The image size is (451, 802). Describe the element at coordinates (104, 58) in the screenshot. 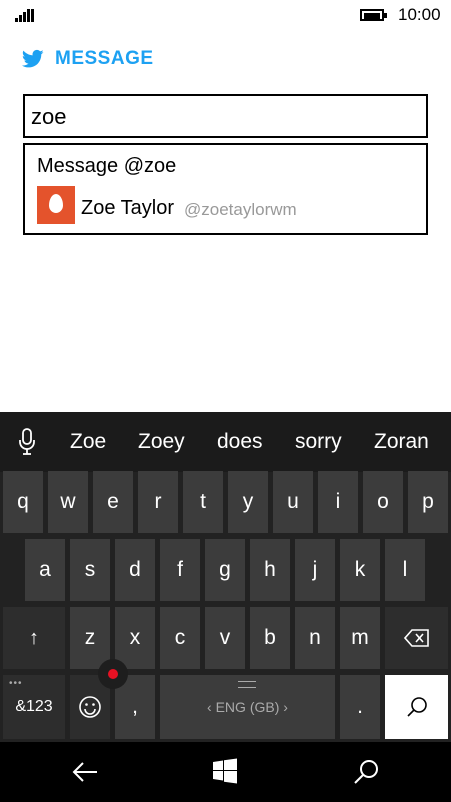

I see `page-title: MESSAGE` at that location.